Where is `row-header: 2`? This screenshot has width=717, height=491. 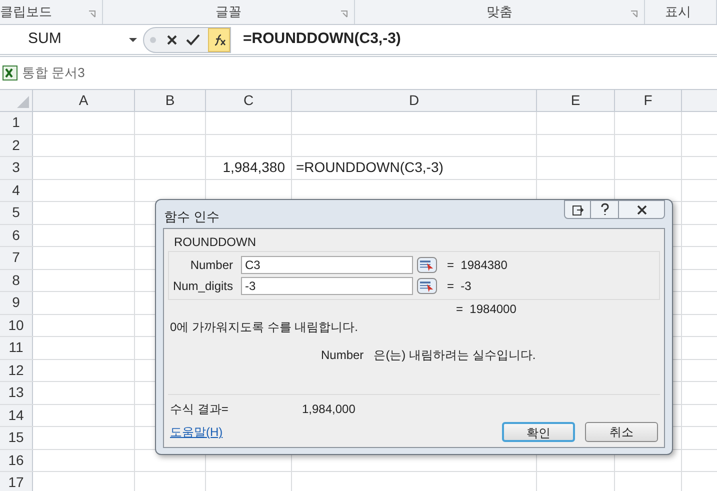 row-header: 2 is located at coordinates (16, 145).